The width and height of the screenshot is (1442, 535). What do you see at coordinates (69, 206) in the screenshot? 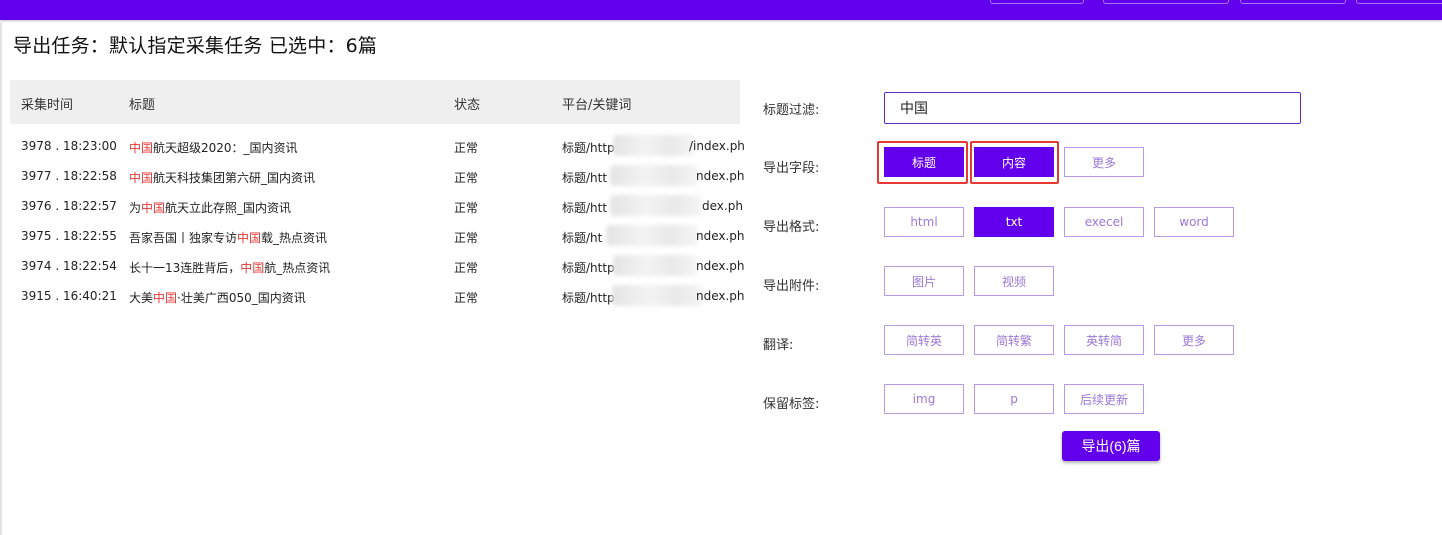
I see `cell-time: 3976 . 18:22:57` at bounding box center [69, 206].